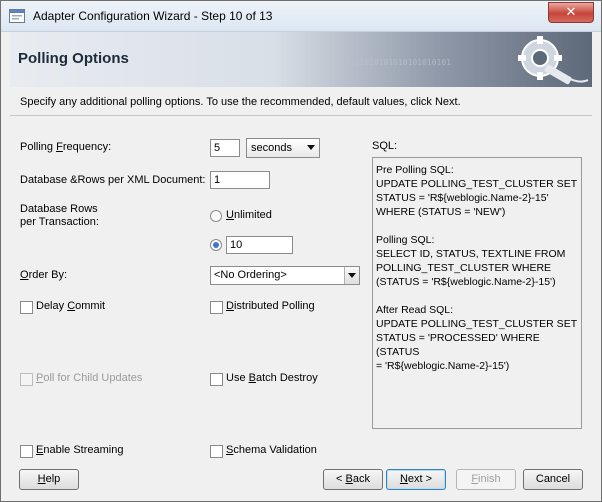  I want to click on schema-validation-label: Schema Validation, so click(271, 450).